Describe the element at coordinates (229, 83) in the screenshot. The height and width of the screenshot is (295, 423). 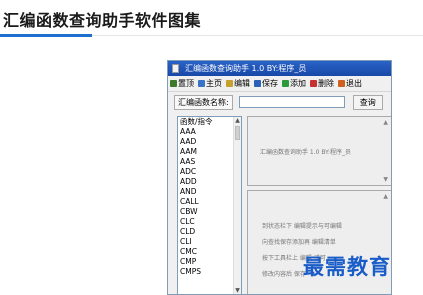
I see `edit-icon` at that location.